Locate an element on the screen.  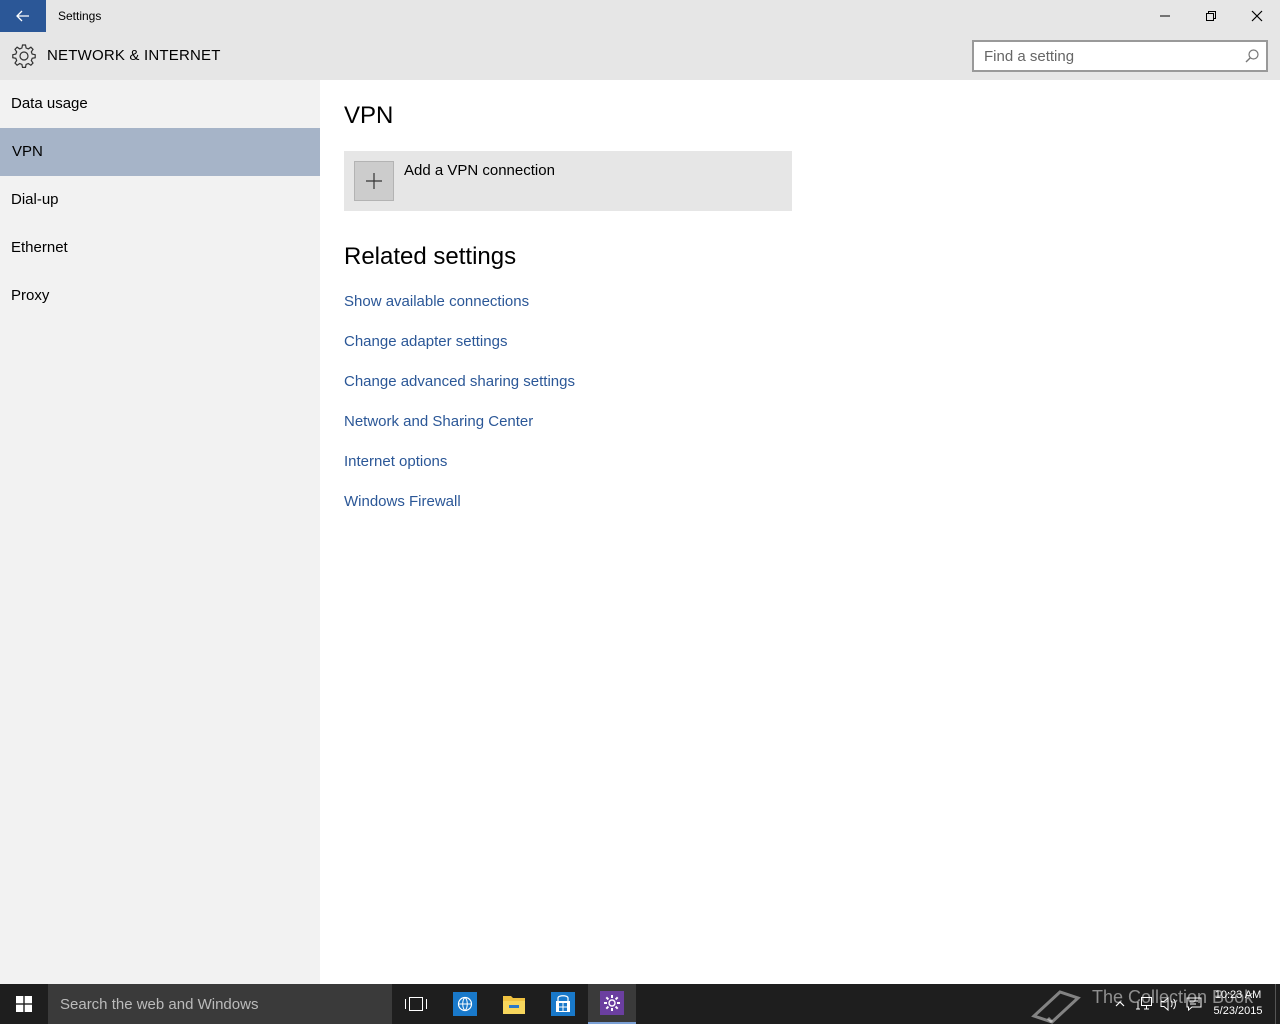
sidebar-item-vpn: VPN is located at coordinates (160, 152).